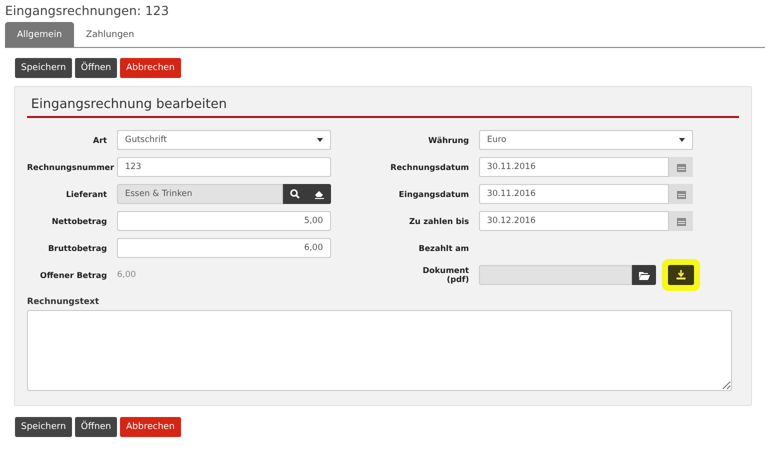  What do you see at coordinates (444, 248) in the screenshot?
I see `field-label: Bezahlt am` at bounding box center [444, 248].